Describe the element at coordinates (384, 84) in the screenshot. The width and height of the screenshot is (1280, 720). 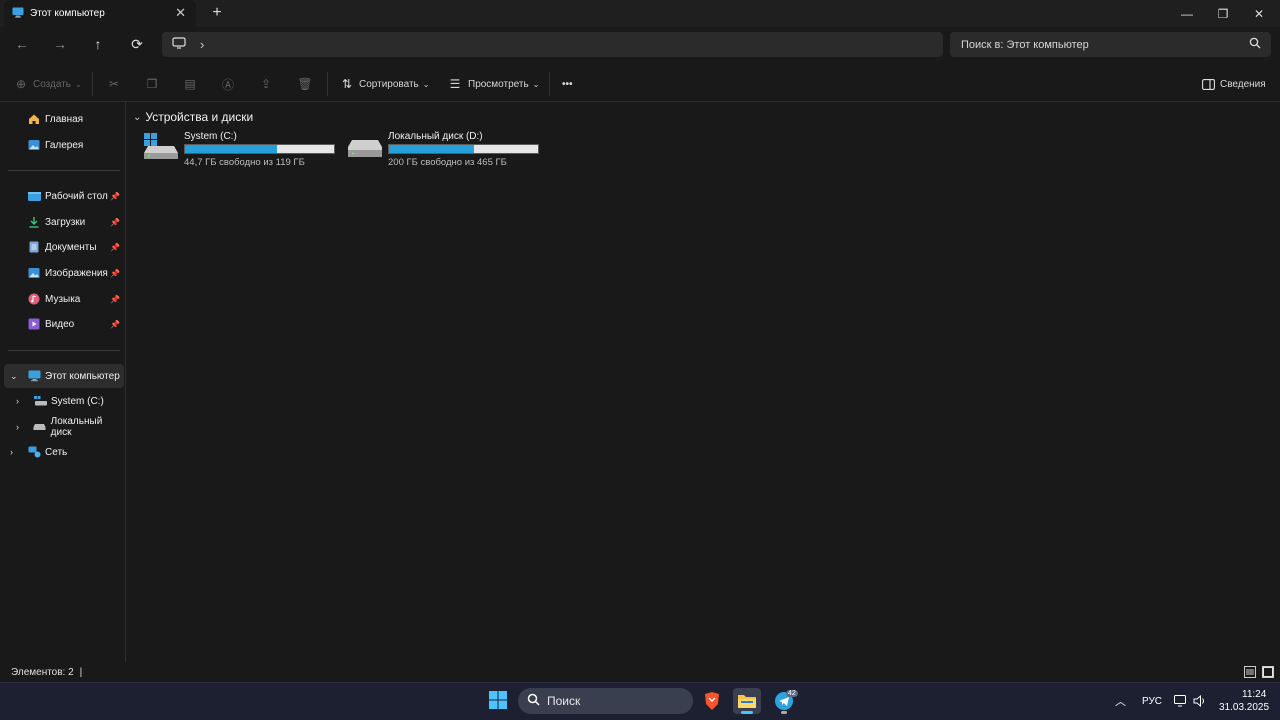
I see `sort-button: ⇅ Сортировать ⌄` at that location.